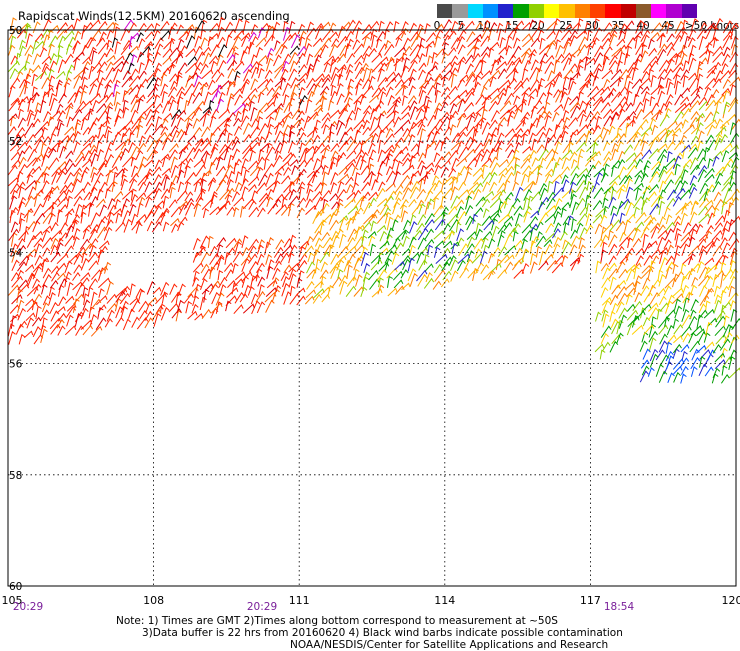 Image resolution: width=740 pixels, height=651 pixels. Describe the element at coordinates (16, 253) in the screenshot. I see `lat-tick-label: 54` at that location.